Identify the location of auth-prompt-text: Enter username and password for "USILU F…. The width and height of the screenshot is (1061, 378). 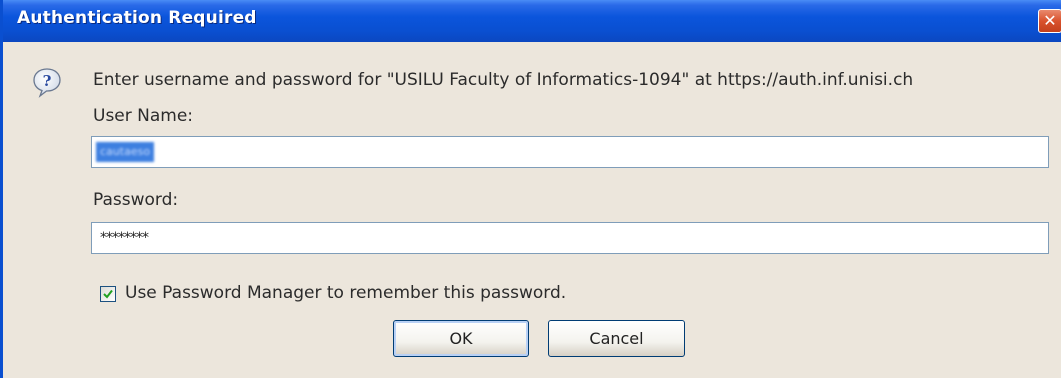
(503, 80).